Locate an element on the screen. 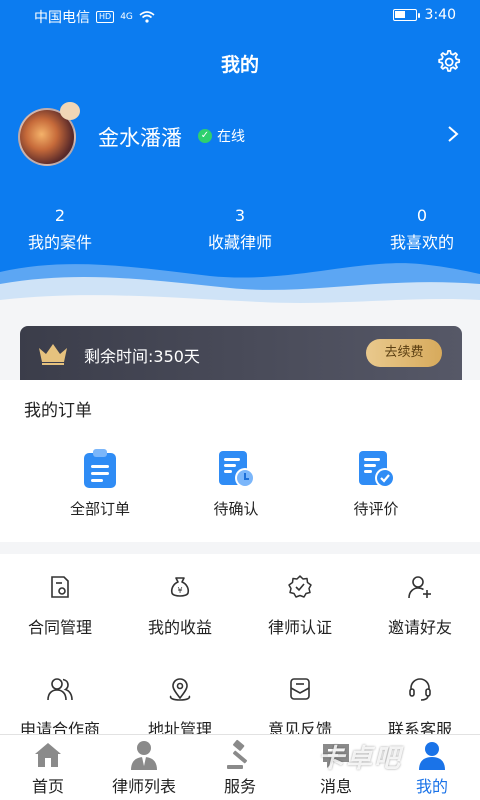  tab-home: 首页 is located at coordinates (48, 768).